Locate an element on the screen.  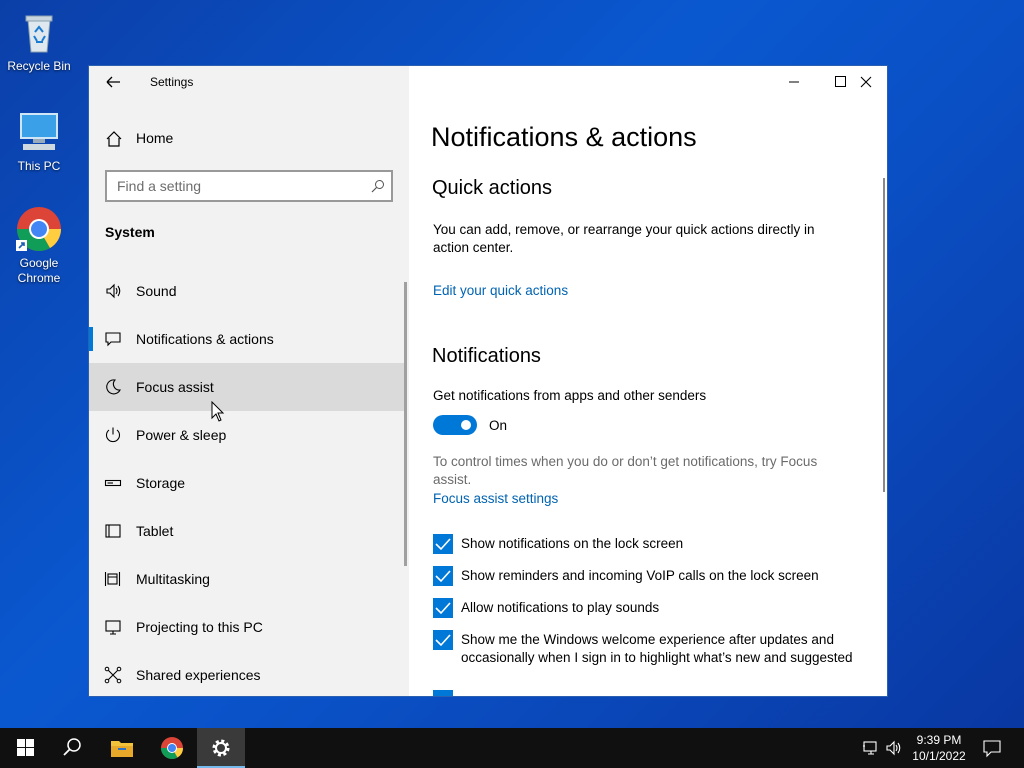
section-label: System is located at coordinates (130, 232).